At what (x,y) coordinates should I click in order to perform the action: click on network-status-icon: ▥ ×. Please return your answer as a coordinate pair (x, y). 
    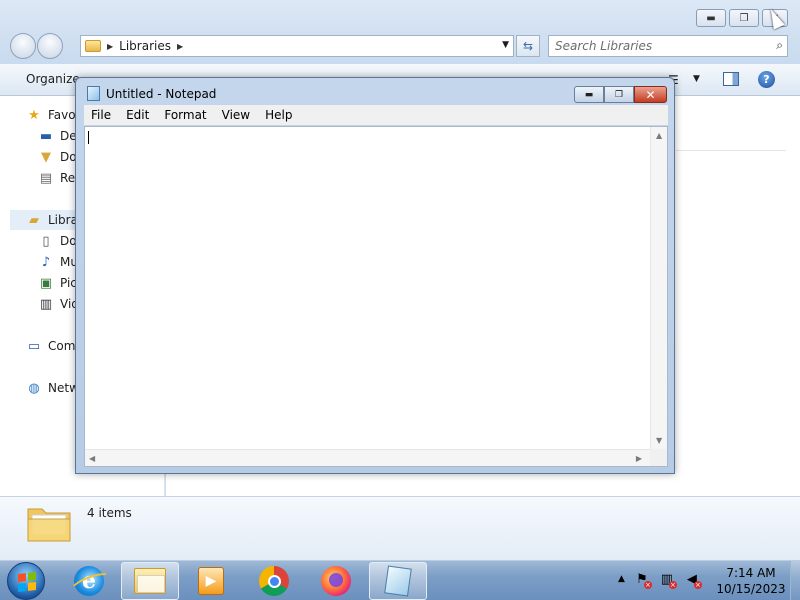
    Looking at the image, I should click on (668, 580).